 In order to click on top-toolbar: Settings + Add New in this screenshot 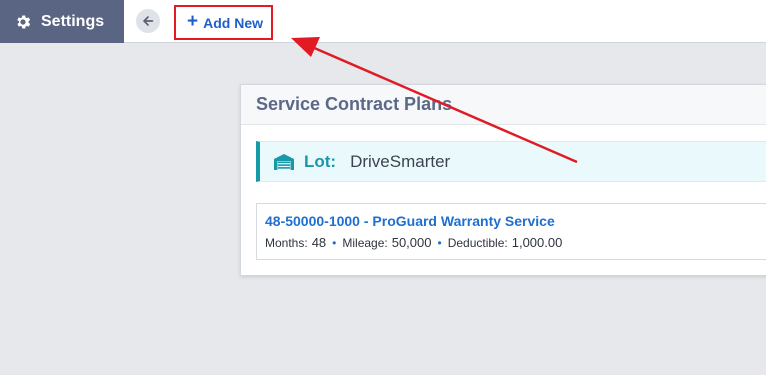, I will do `click(383, 21)`.